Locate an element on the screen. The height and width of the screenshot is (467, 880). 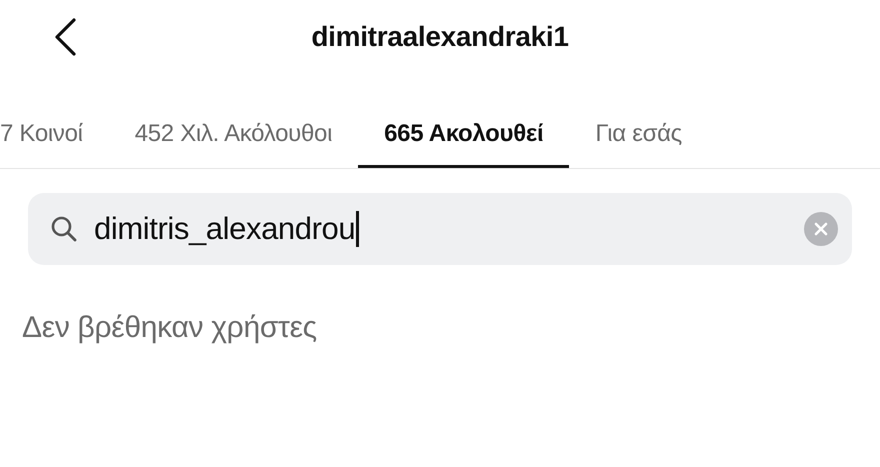
profile-title: dimitraalexandraki1 is located at coordinates (440, 37).